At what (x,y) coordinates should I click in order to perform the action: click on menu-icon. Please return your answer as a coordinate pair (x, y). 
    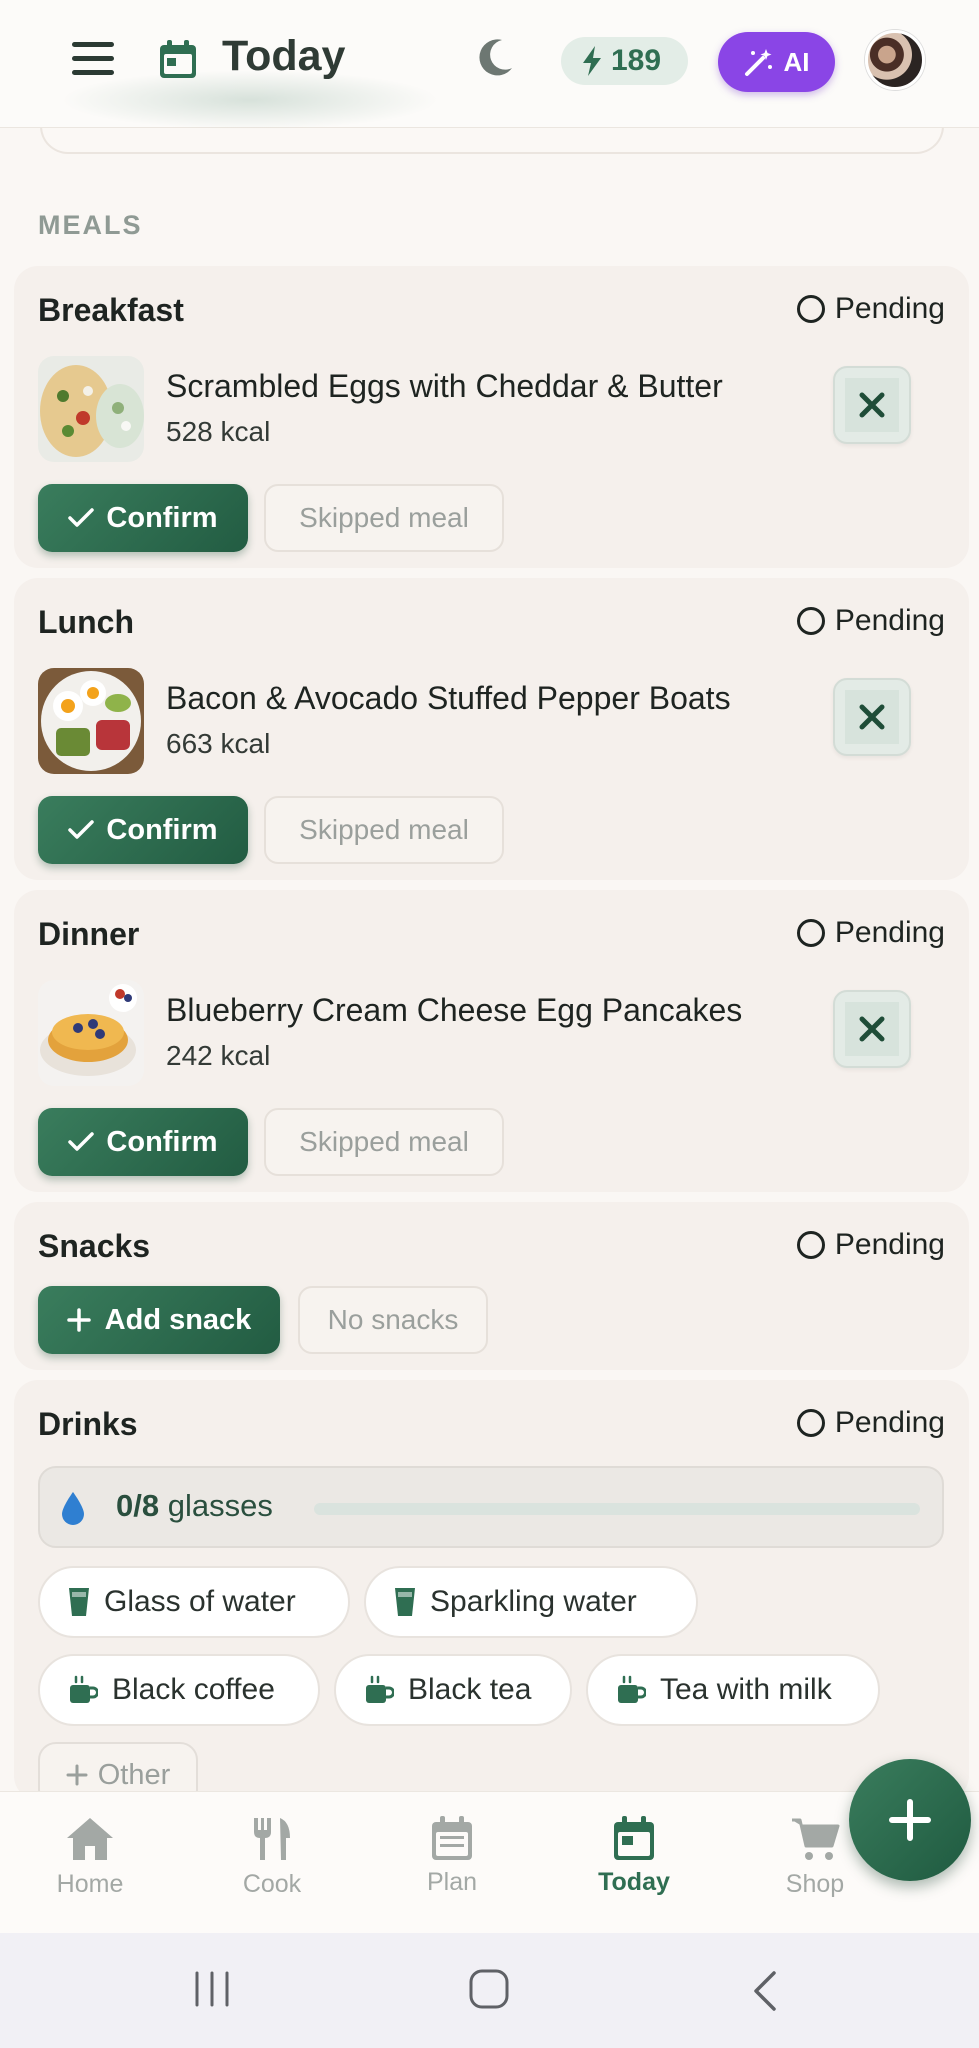
    Looking at the image, I should click on (94, 59).